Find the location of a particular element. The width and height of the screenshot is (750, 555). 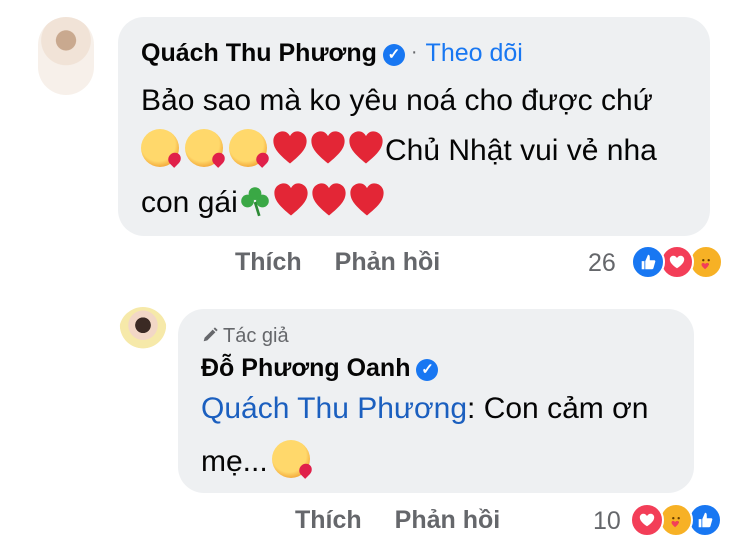

comment-line-2: Chủ Nhật vui vẻ nha is located at coordinates (399, 151).